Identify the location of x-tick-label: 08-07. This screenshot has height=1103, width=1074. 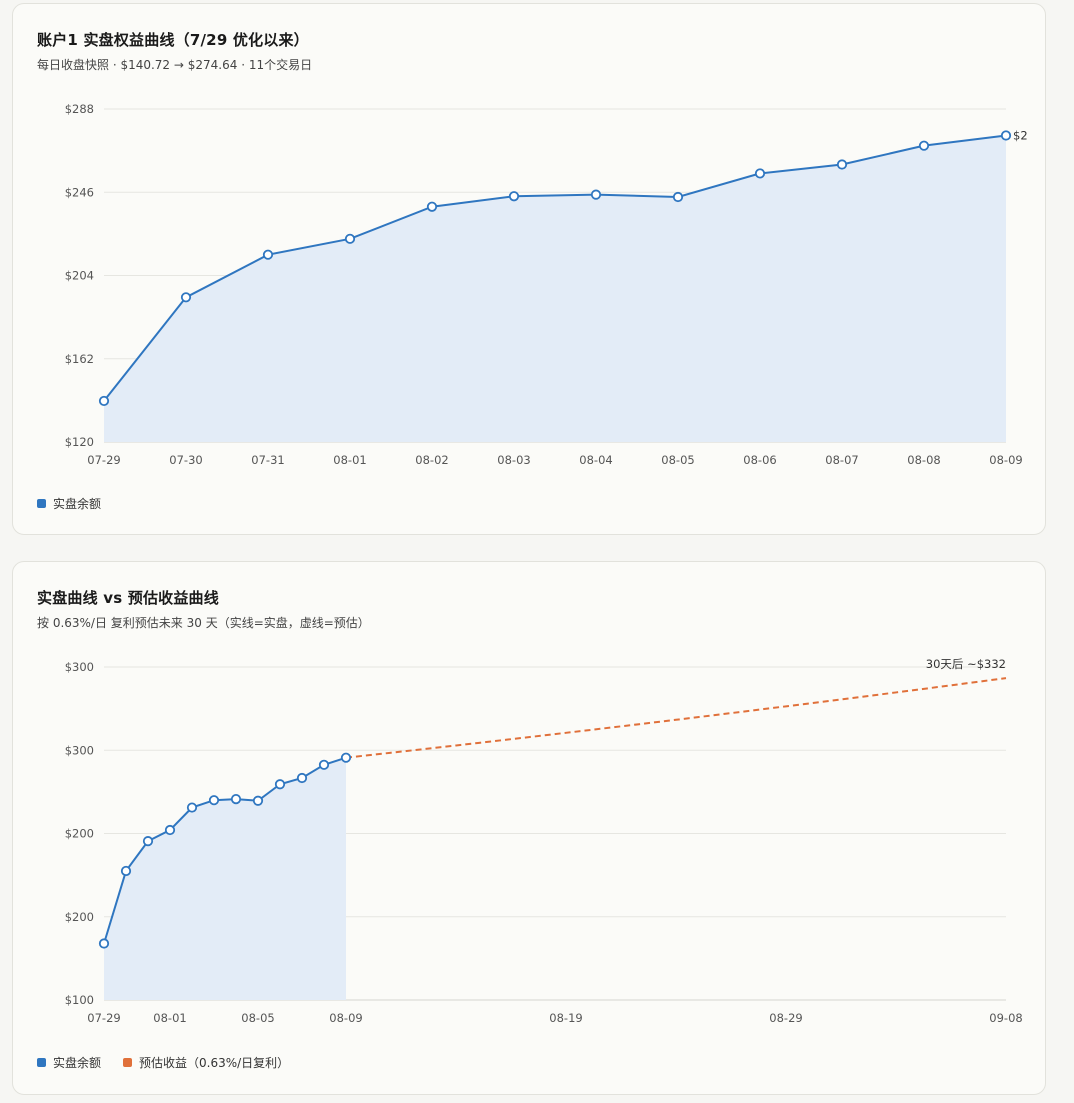
(841, 460).